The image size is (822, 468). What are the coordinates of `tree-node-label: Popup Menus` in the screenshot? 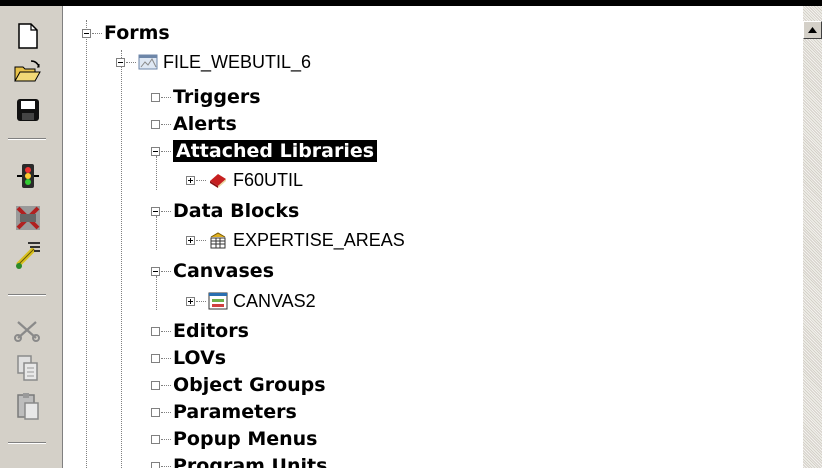 It's located at (245, 439).